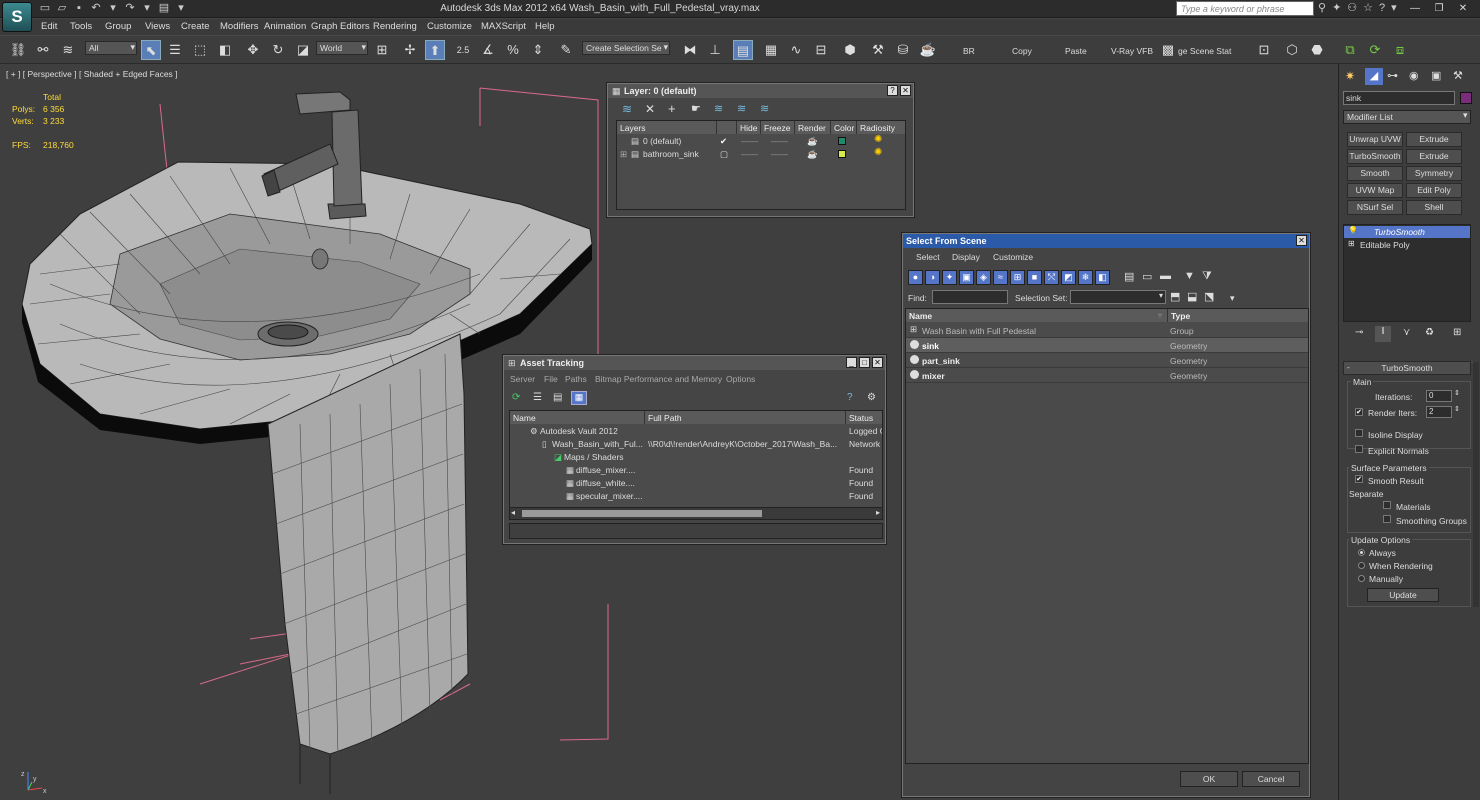 The image size is (1480, 800). Describe the element at coordinates (1382, 8) in the screenshot. I see `help-icon: ?` at that location.